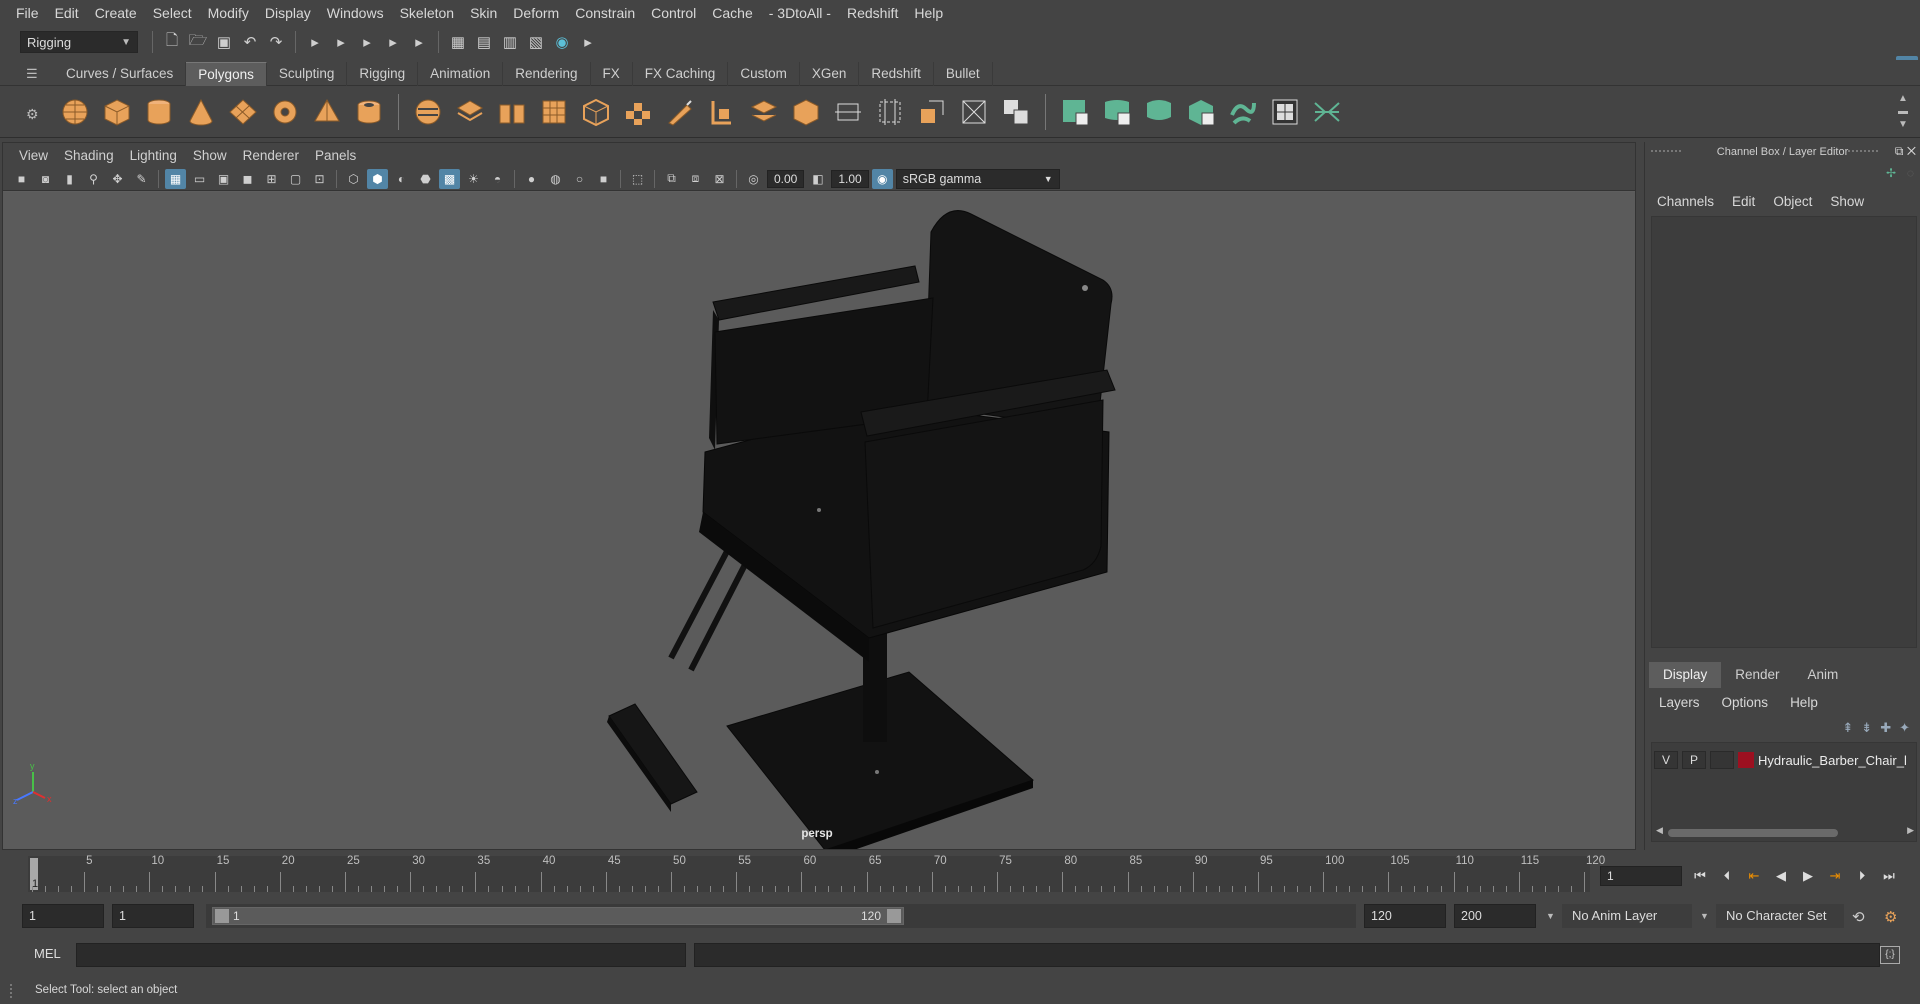 The image size is (1920, 1004). I want to click on shelf-tab-bullet: Bullet, so click(963, 74).